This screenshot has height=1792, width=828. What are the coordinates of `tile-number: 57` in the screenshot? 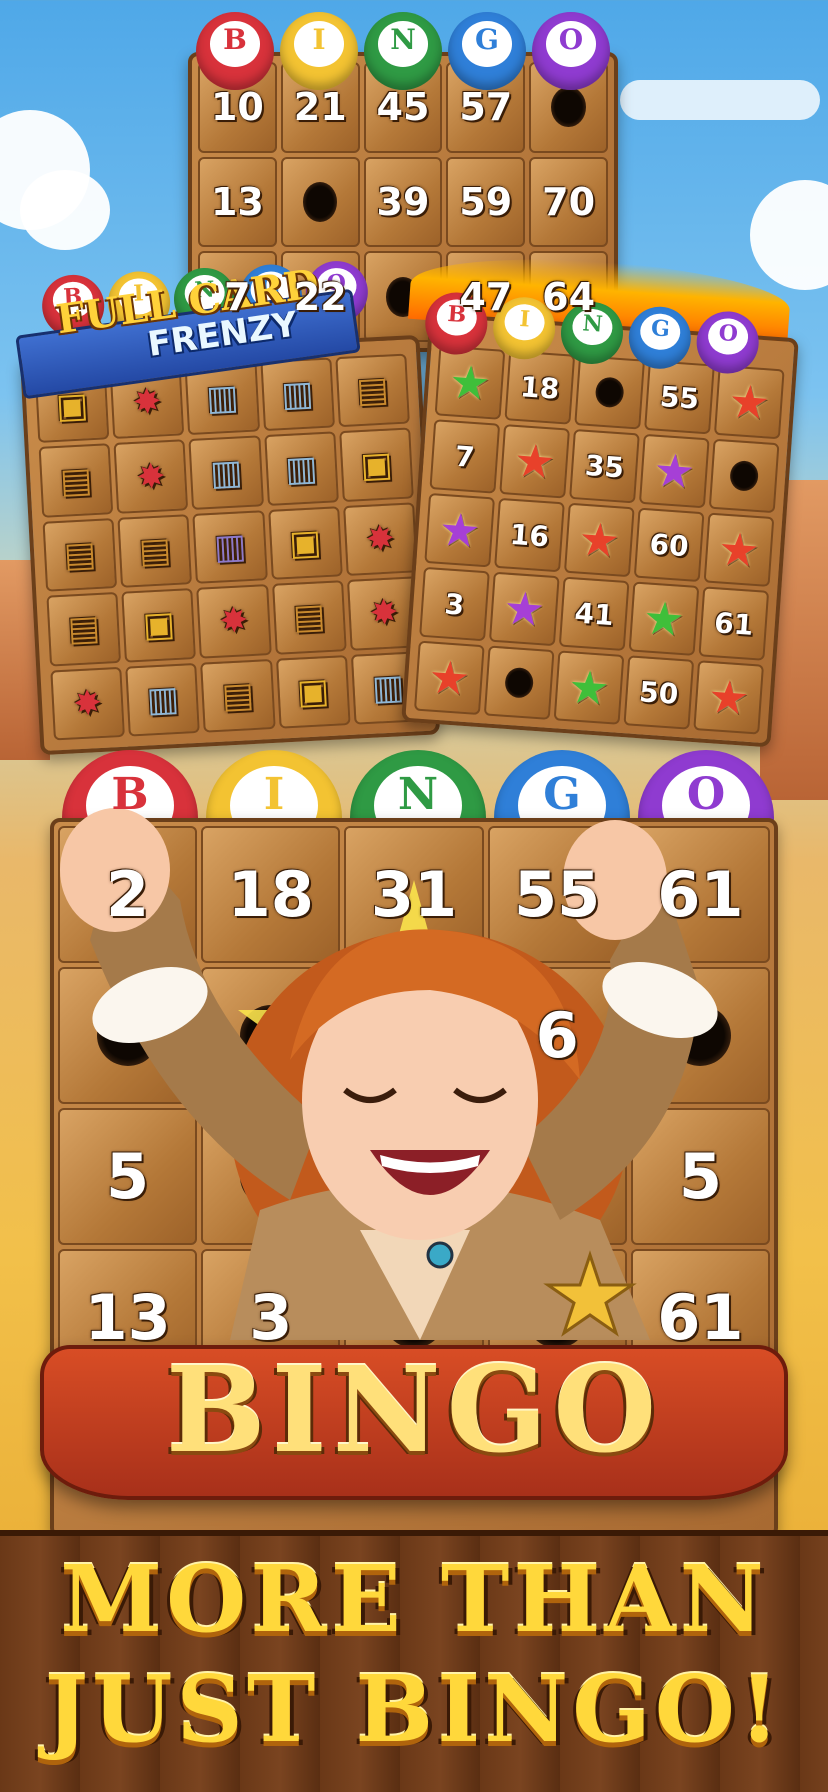 It's located at (486, 107).